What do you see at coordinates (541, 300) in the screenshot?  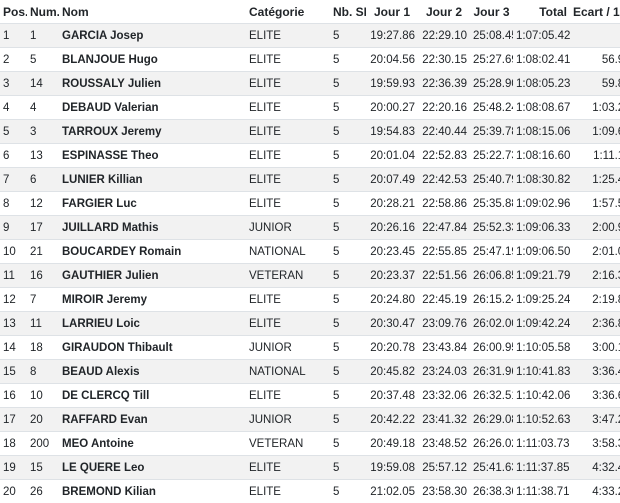 I see `cell-total: 1:09:25.24` at bounding box center [541, 300].